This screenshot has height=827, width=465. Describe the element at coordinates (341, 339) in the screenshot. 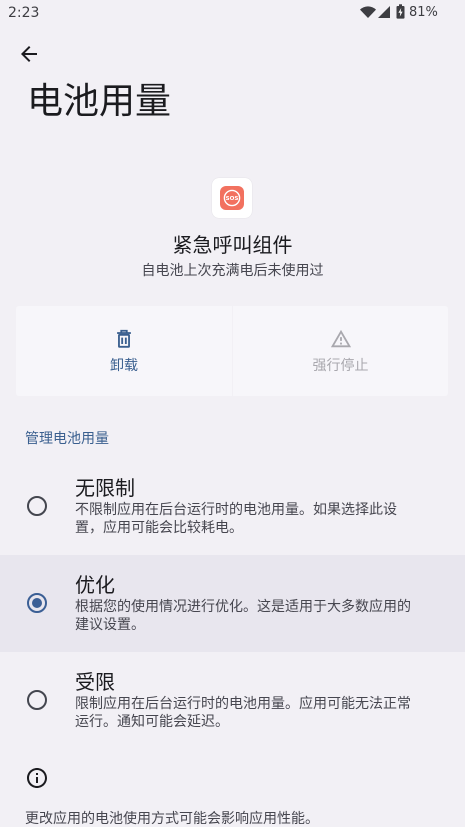

I see `warning-icon` at that location.